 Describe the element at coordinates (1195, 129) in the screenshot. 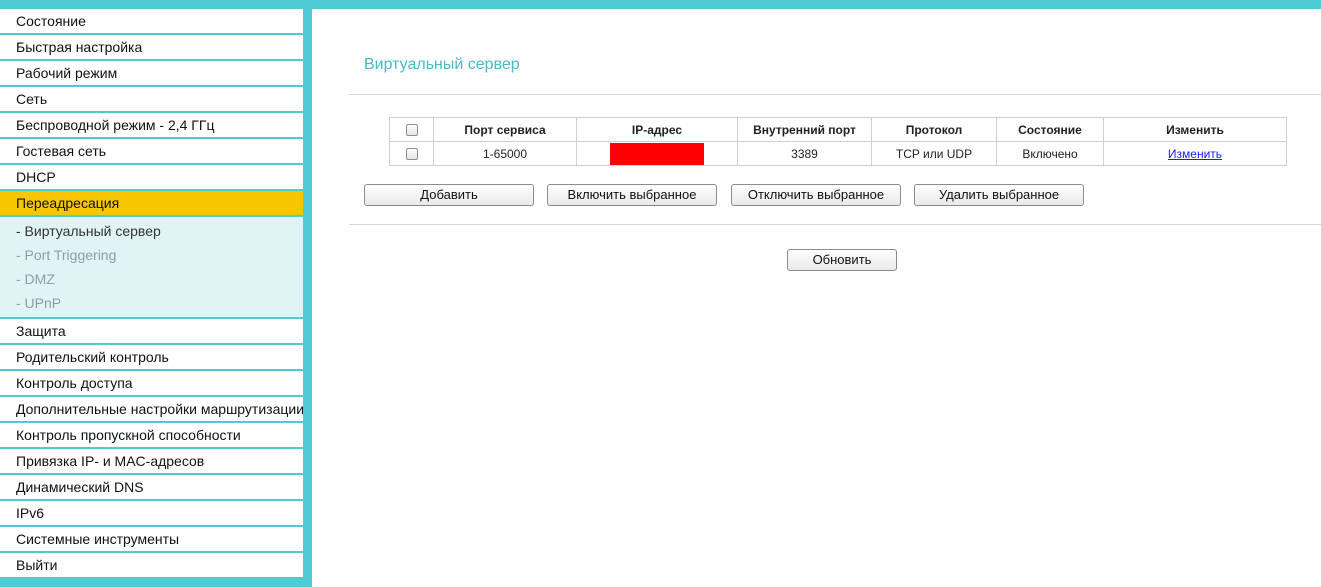

I see `header-edit: Изменить` at that location.